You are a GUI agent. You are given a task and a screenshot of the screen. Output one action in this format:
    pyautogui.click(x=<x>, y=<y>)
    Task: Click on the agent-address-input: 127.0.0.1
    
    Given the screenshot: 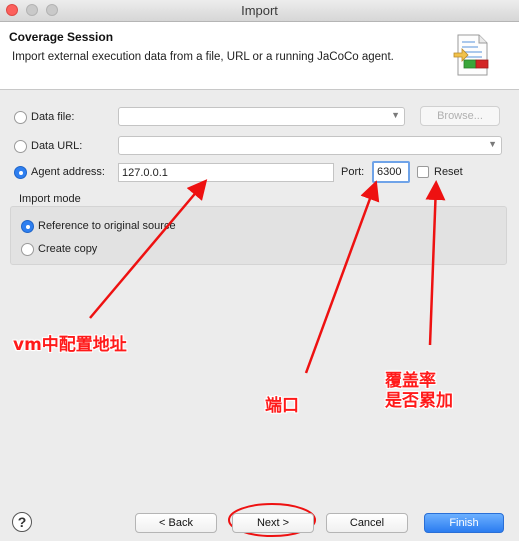 What is the action you would take?
    pyautogui.click(x=226, y=172)
    